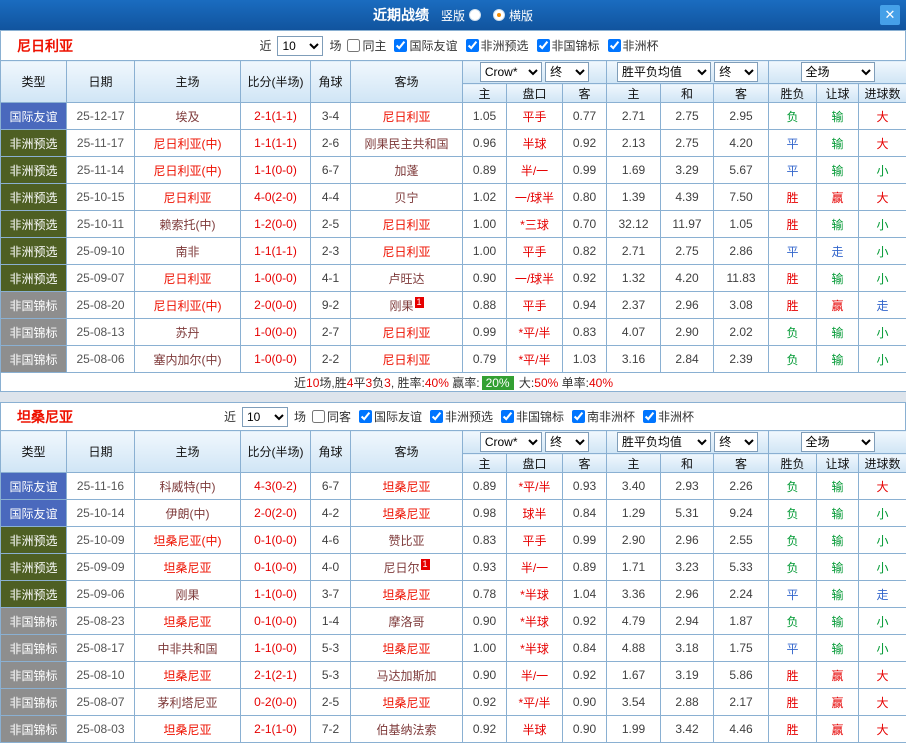 The width and height of the screenshot is (906, 755). Describe the element at coordinates (584, 197) in the screenshot. I see `cell-odds-away: 0.80` at that location.